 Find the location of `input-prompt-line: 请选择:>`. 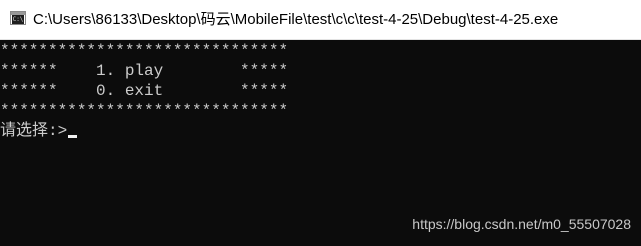

input-prompt-line: 请选择:> is located at coordinates (39, 131).